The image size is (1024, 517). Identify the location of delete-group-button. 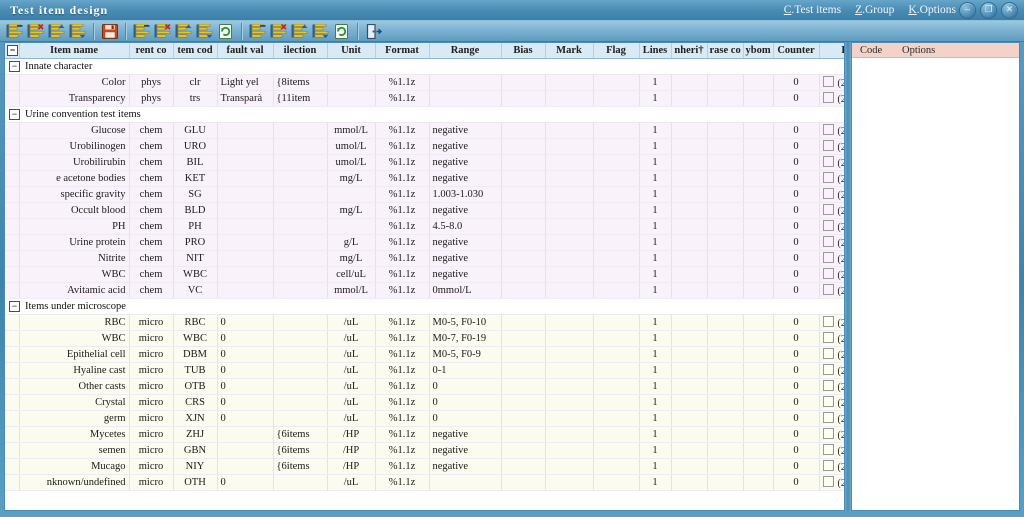
(162, 31).